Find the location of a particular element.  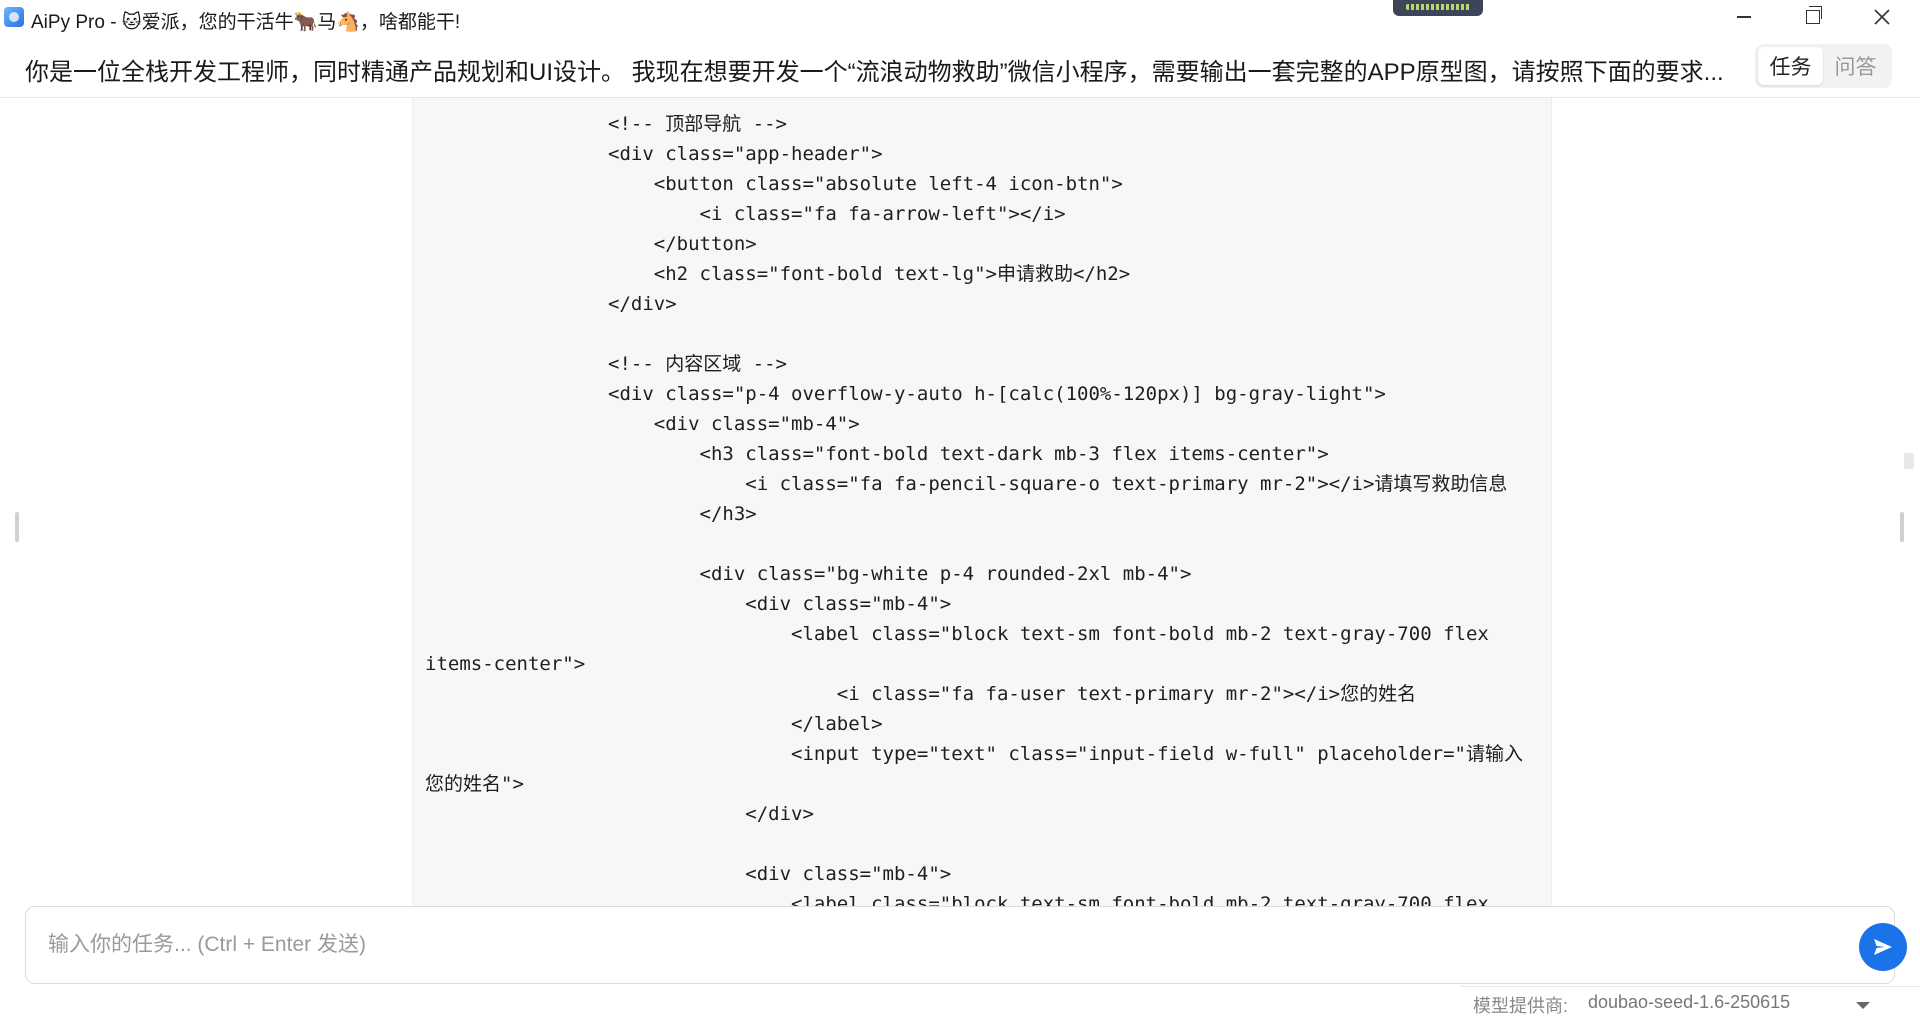

footer-divider is located at coordinates (1690, 986).